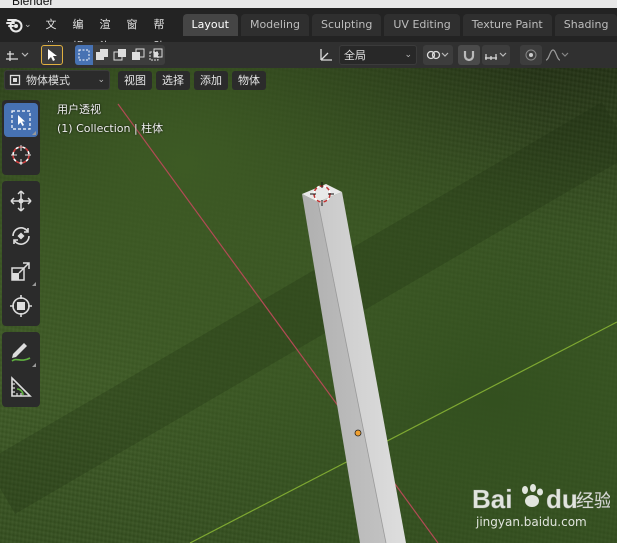 The height and width of the screenshot is (543, 617). I want to click on mode-label: 物体模式, so click(48, 80).